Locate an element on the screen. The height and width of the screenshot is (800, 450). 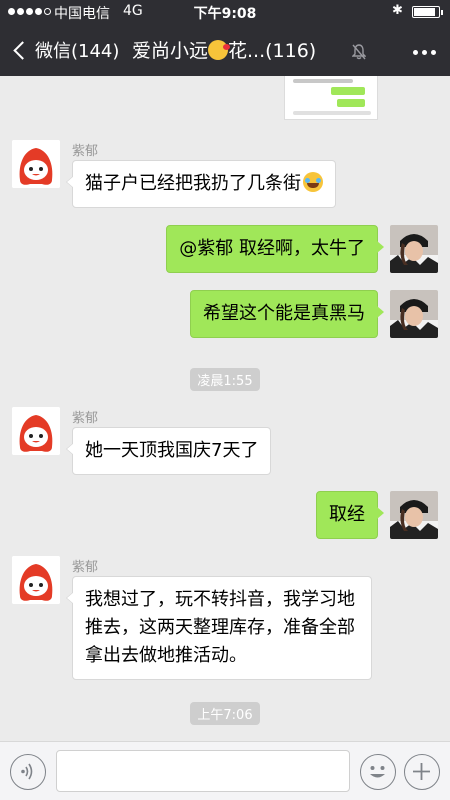
message-text: 我想过了，玩不转抖音，我学习地推去，这两天整理库存，准备全部拿出去做地推活动。 is located at coordinates (220, 627).